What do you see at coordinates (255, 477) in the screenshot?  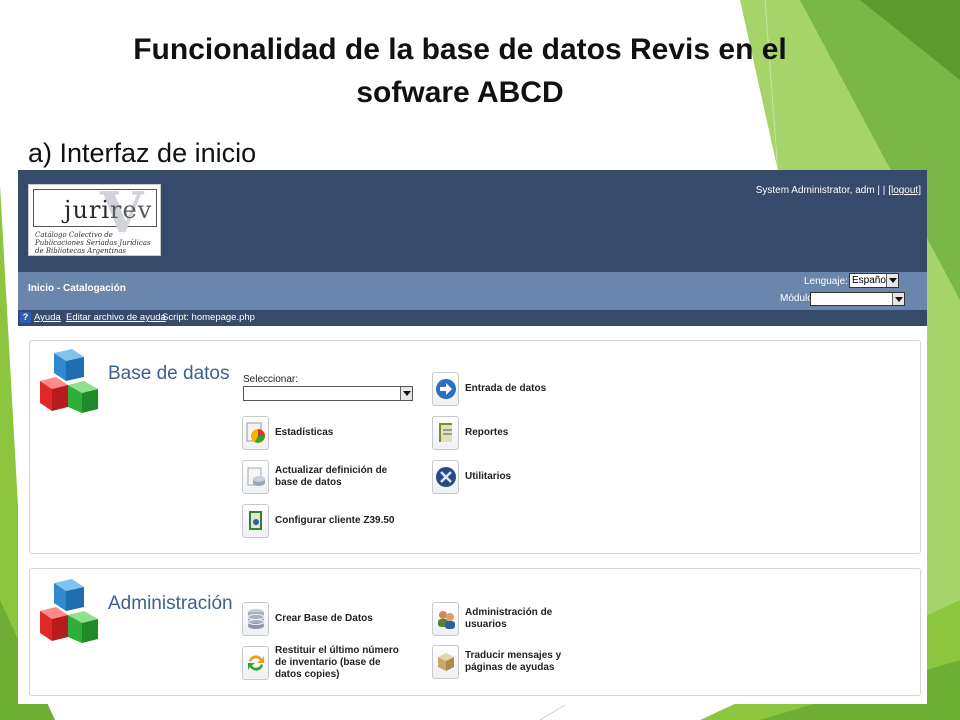 I see `update-definition-icon` at bounding box center [255, 477].